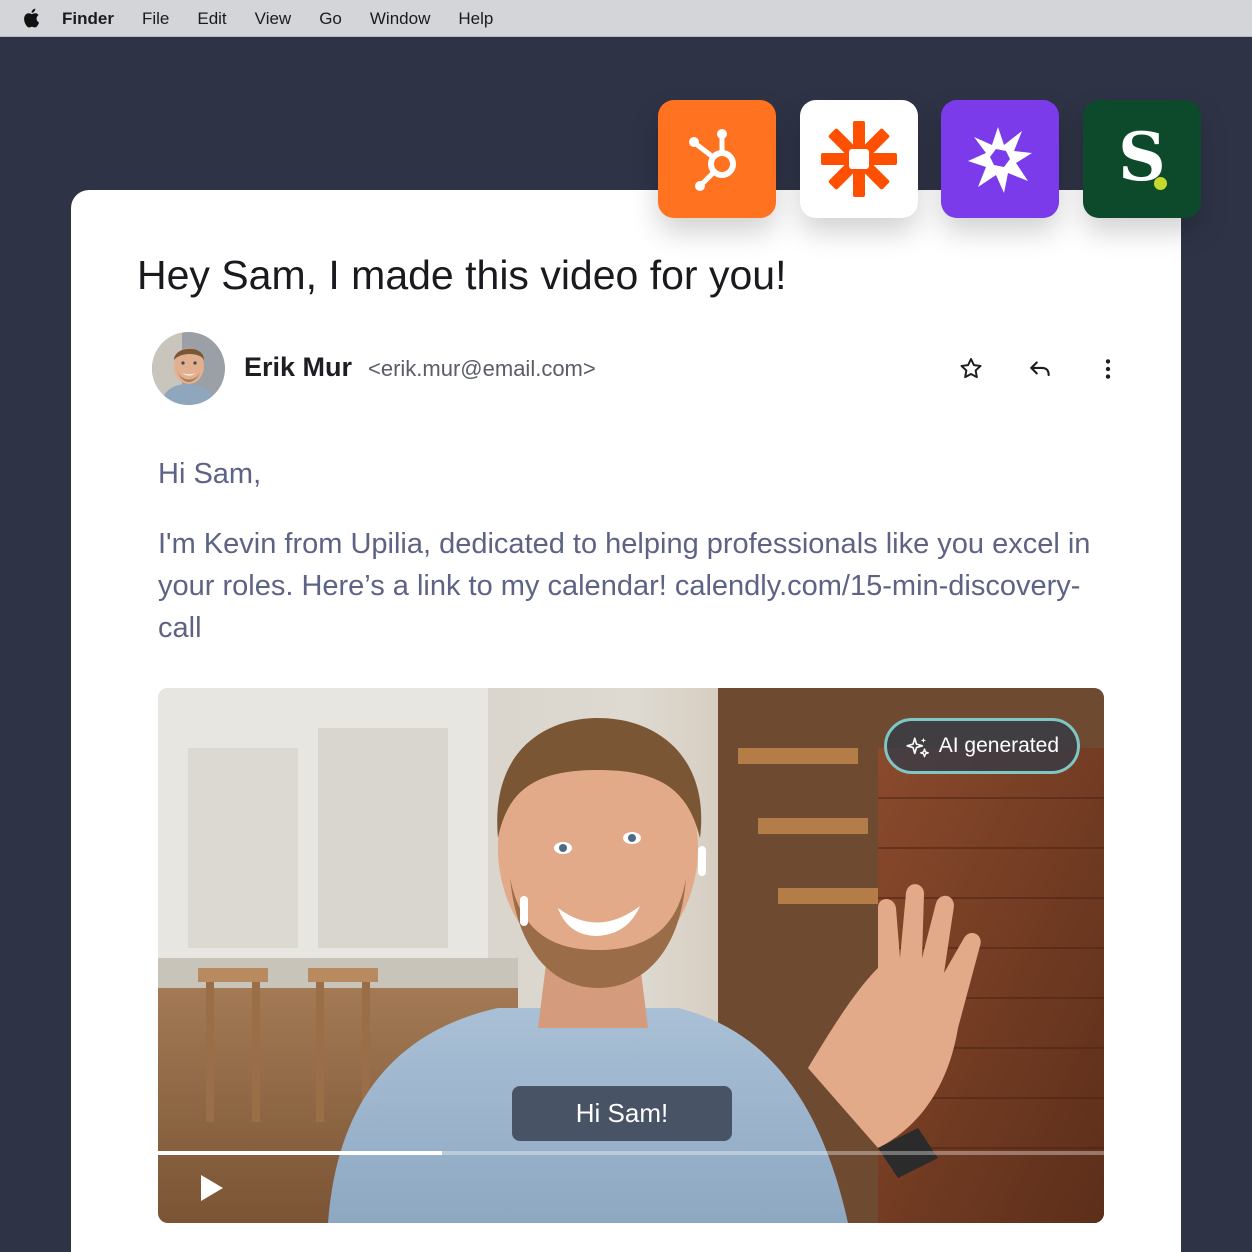 This screenshot has height=1252, width=1252. I want to click on more-vertical-icon, so click(1108, 369).